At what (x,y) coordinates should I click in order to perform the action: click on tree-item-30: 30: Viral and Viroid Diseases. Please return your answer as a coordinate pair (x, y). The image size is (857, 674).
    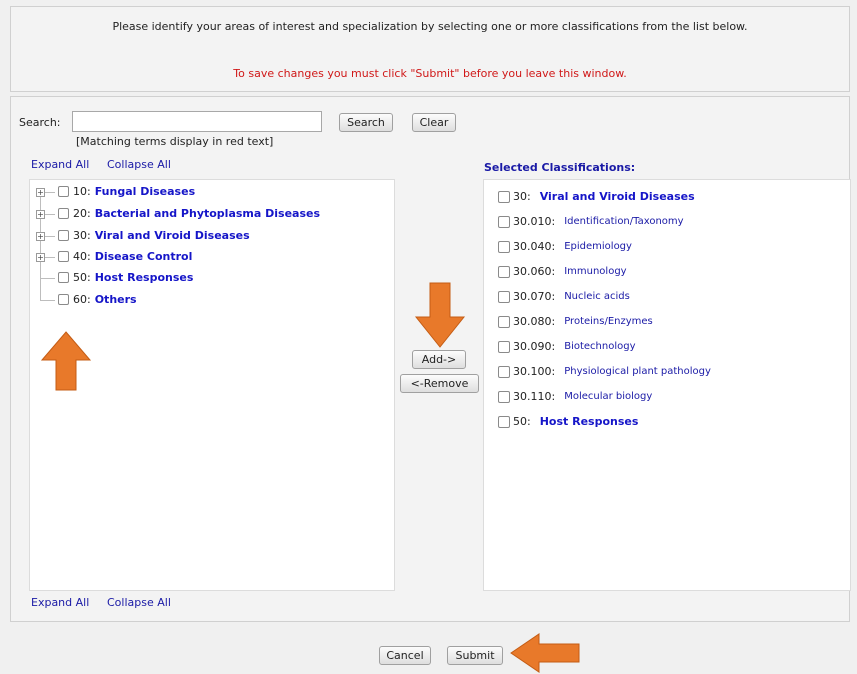
    Looking at the image, I should click on (154, 235).